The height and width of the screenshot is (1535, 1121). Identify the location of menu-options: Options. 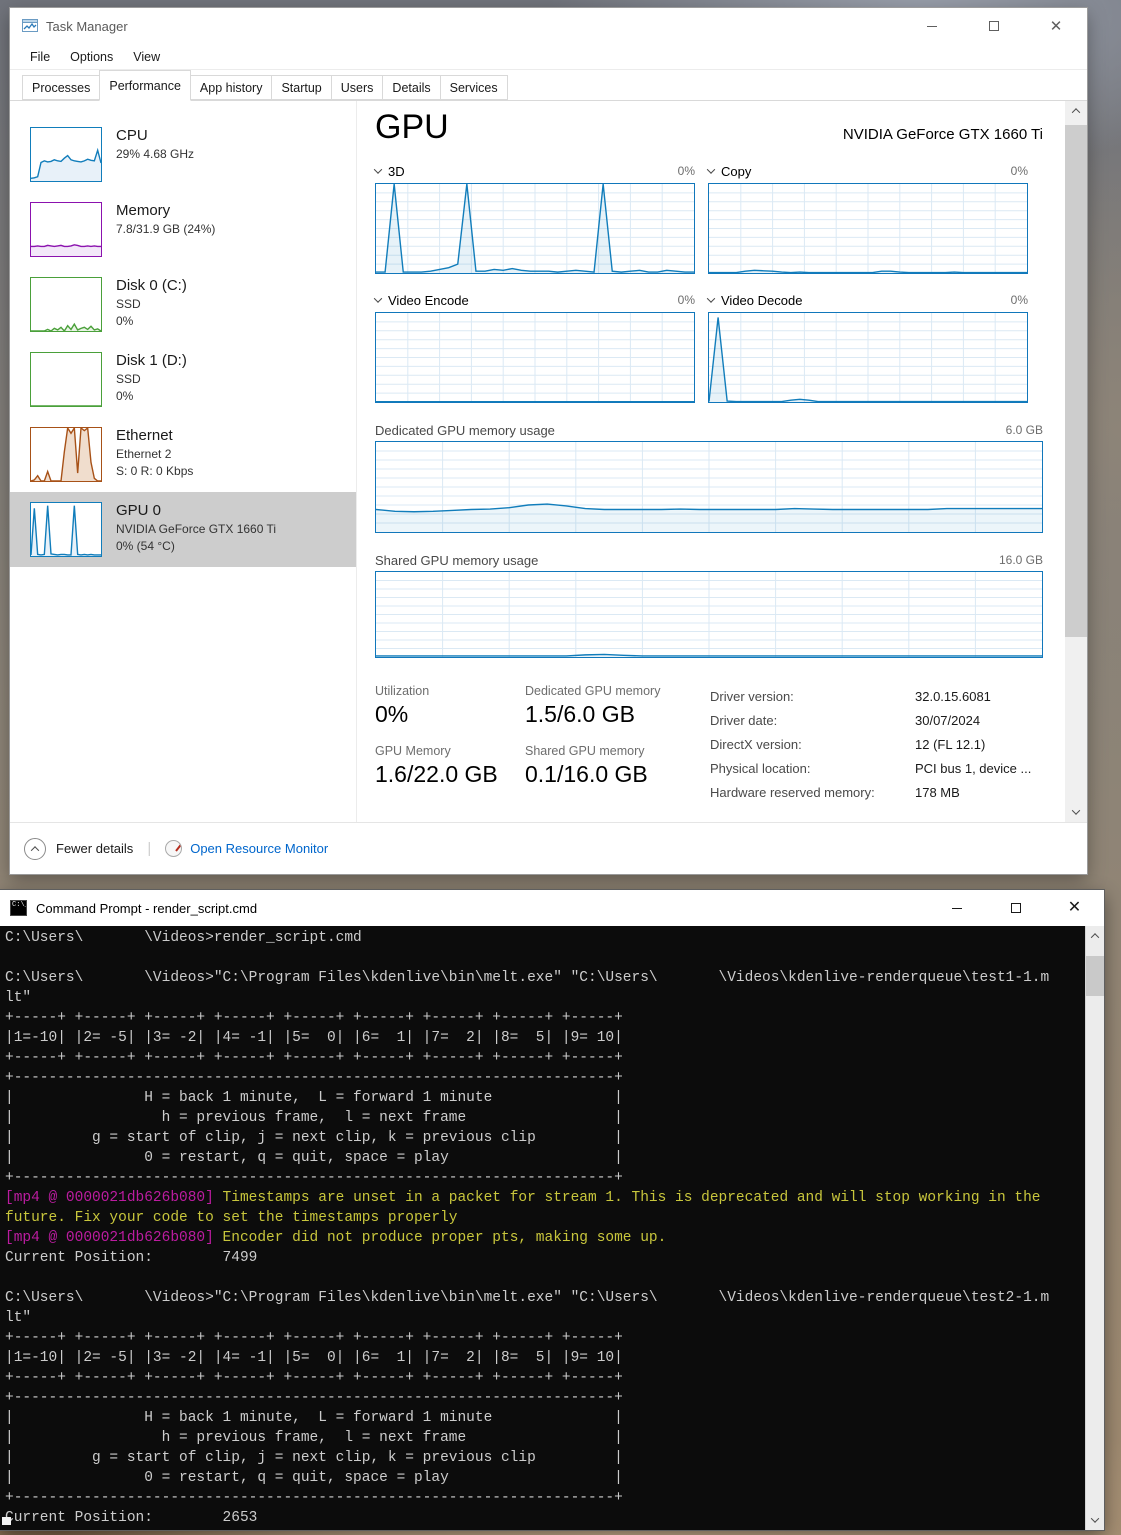
(91, 57).